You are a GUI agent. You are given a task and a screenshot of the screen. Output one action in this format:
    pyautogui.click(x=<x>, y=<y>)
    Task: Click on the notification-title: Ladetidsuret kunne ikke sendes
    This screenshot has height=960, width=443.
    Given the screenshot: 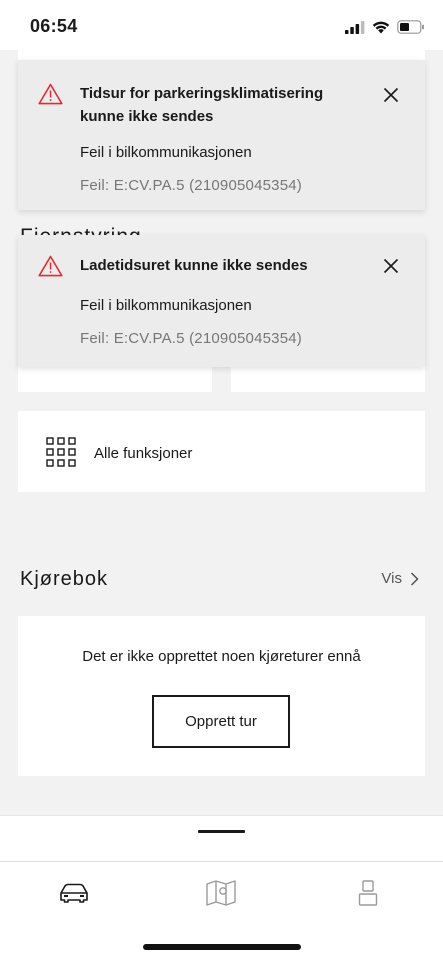 What is the action you would take?
    pyautogui.click(x=194, y=265)
    